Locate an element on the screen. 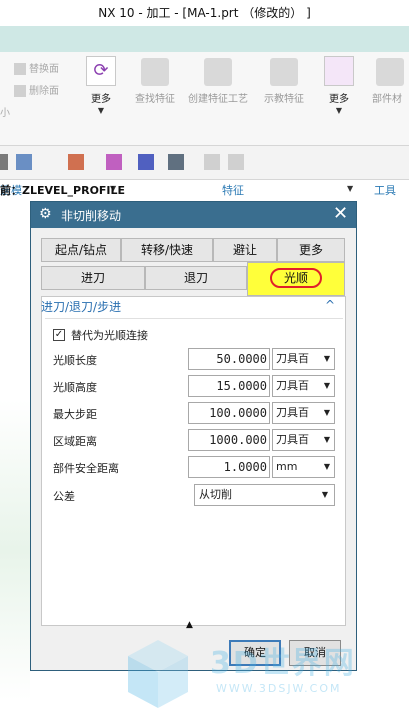 The height and width of the screenshot is (726, 409). tab-start-drill-points: 起点/钻点 is located at coordinates (81, 250).